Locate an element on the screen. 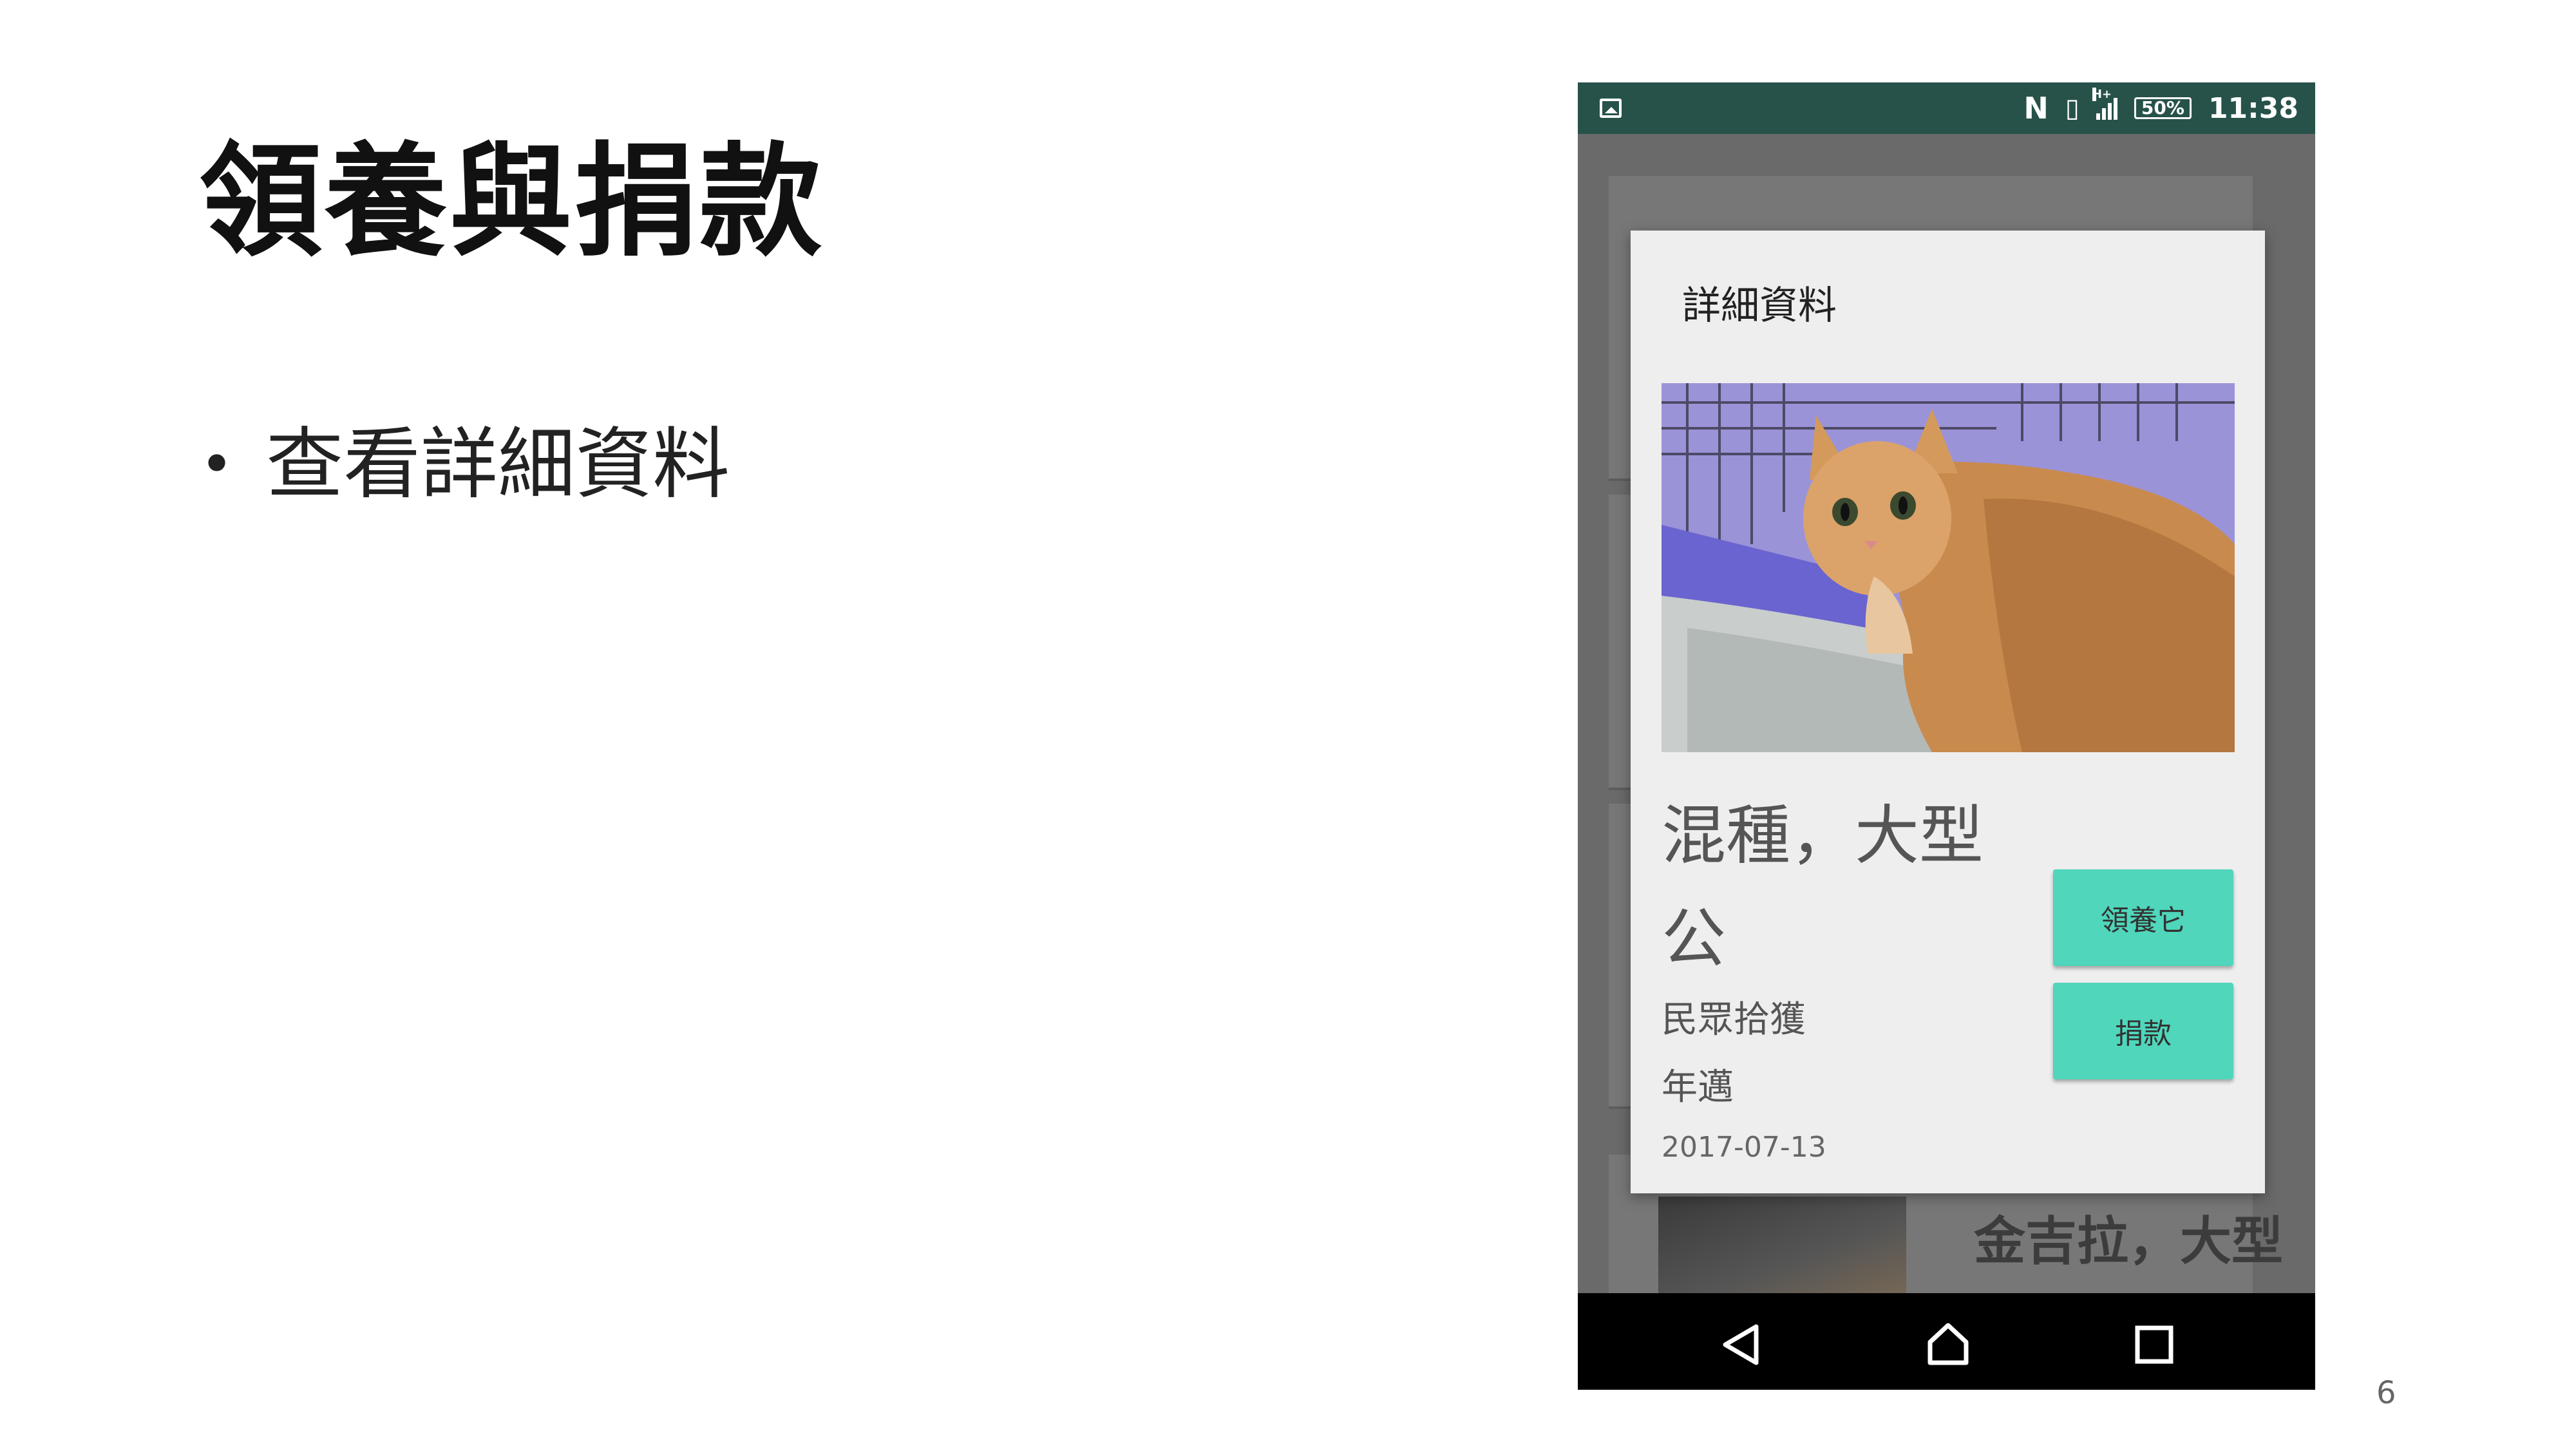 The height and width of the screenshot is (1449, 2576). nfc-icon: N is located at coordinates (2036, 108).